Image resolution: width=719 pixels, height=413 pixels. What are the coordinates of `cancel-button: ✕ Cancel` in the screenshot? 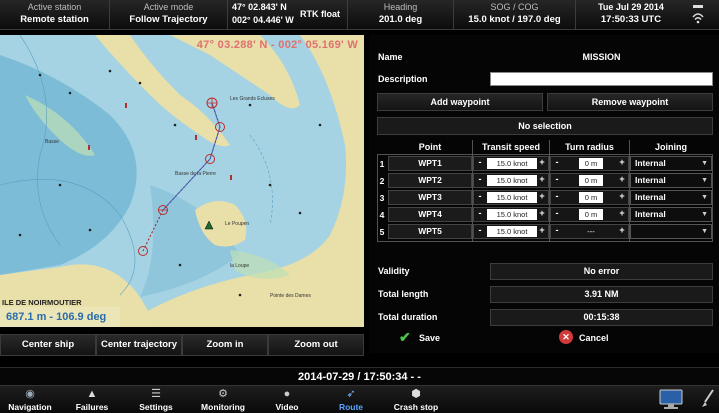 It's located at (604, 338).